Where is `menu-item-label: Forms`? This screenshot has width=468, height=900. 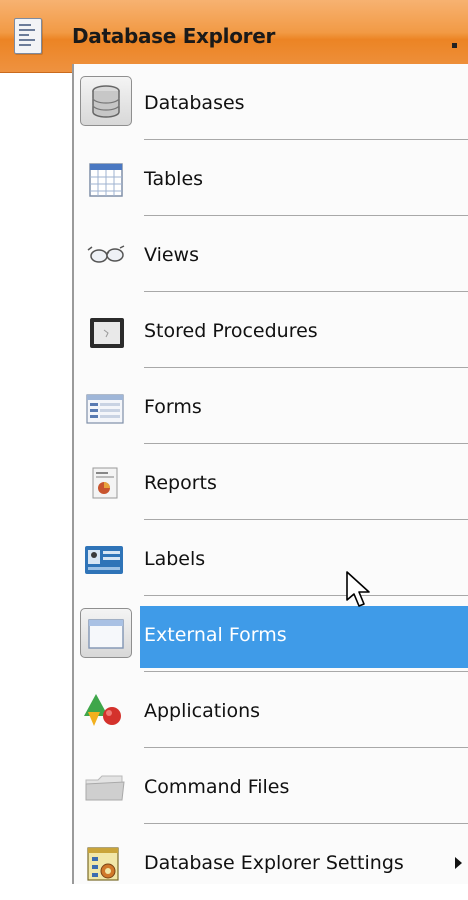
menu-item-label: Forms is located at coordinates (173, 407).